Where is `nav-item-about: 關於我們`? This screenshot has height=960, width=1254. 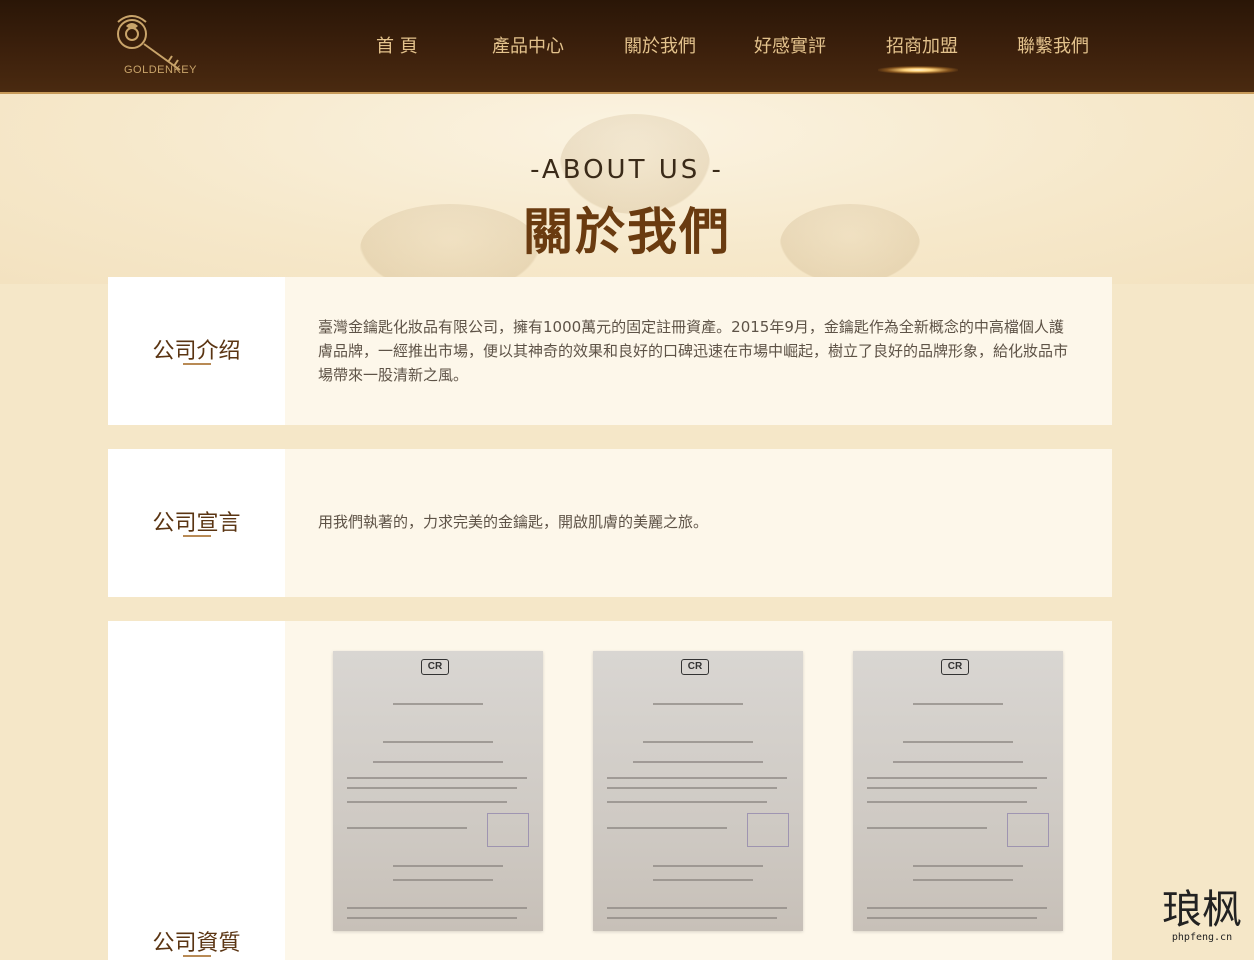
nav-item-about: 關於我們 is located at coordinates (660, 45).